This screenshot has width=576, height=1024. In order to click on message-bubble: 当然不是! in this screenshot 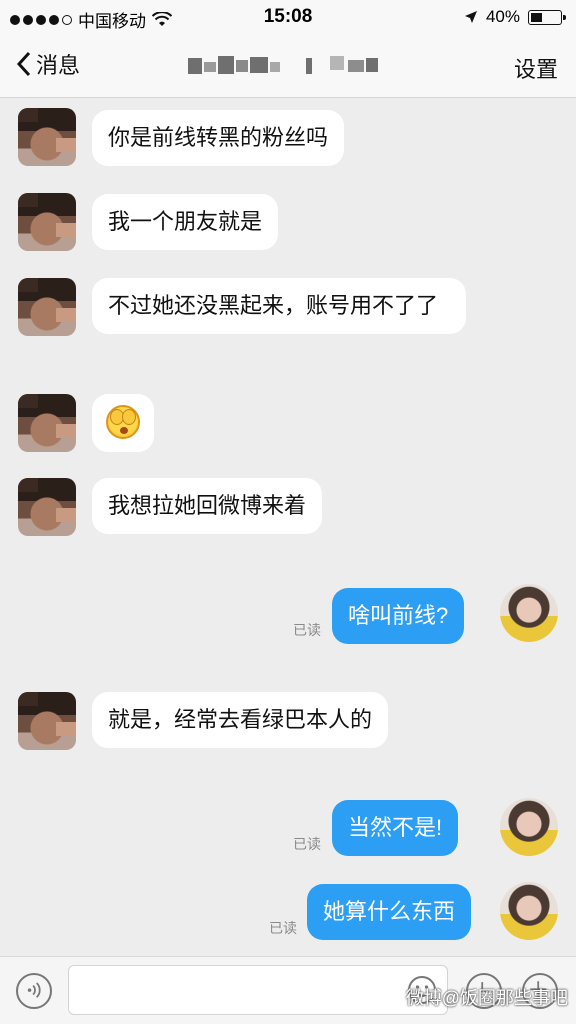, I will do `click(395, 828)`.